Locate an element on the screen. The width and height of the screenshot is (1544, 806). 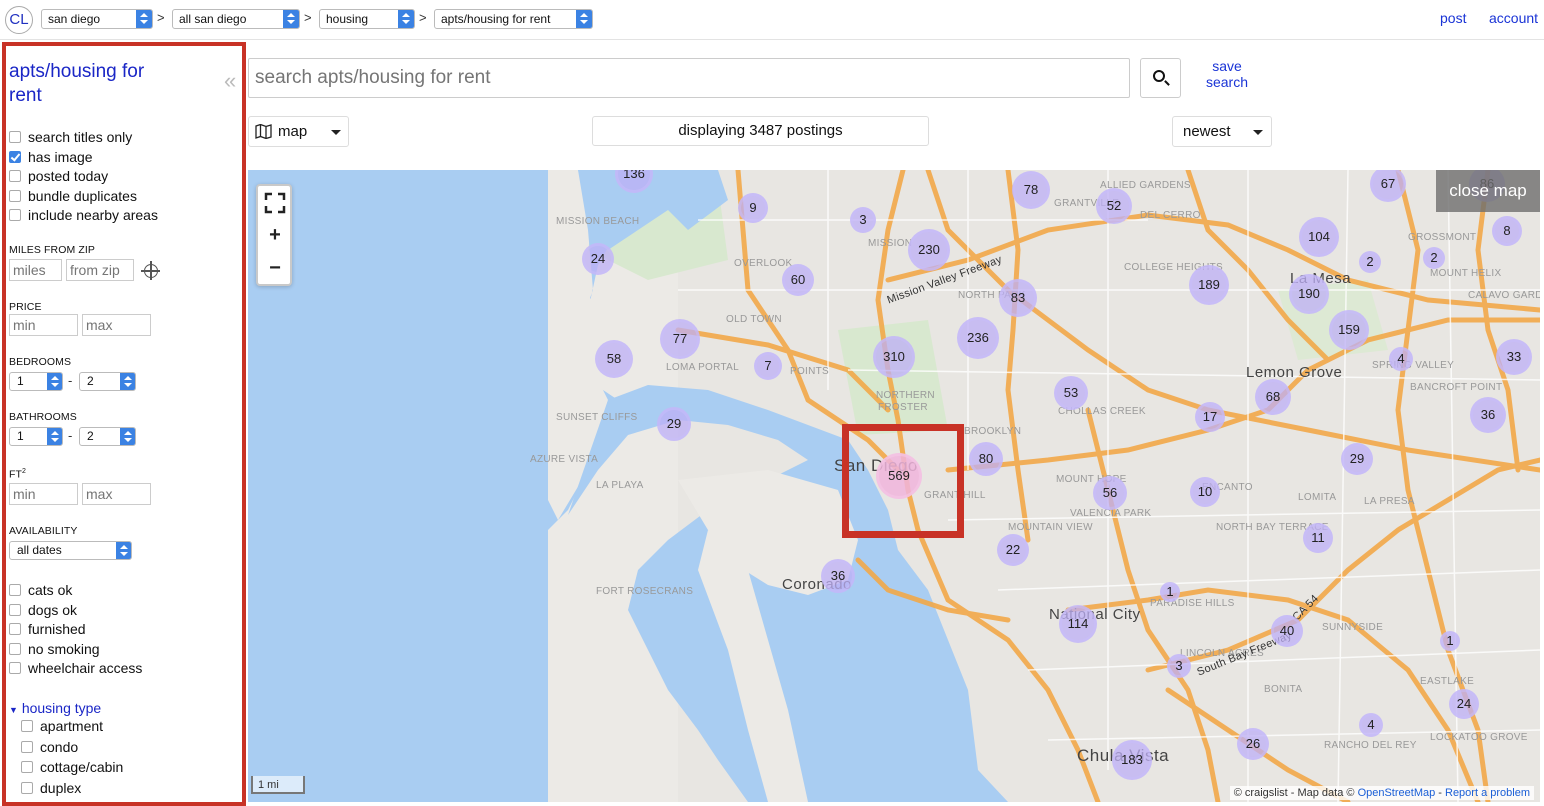
price-min-input is located at coordinates (43, 325).